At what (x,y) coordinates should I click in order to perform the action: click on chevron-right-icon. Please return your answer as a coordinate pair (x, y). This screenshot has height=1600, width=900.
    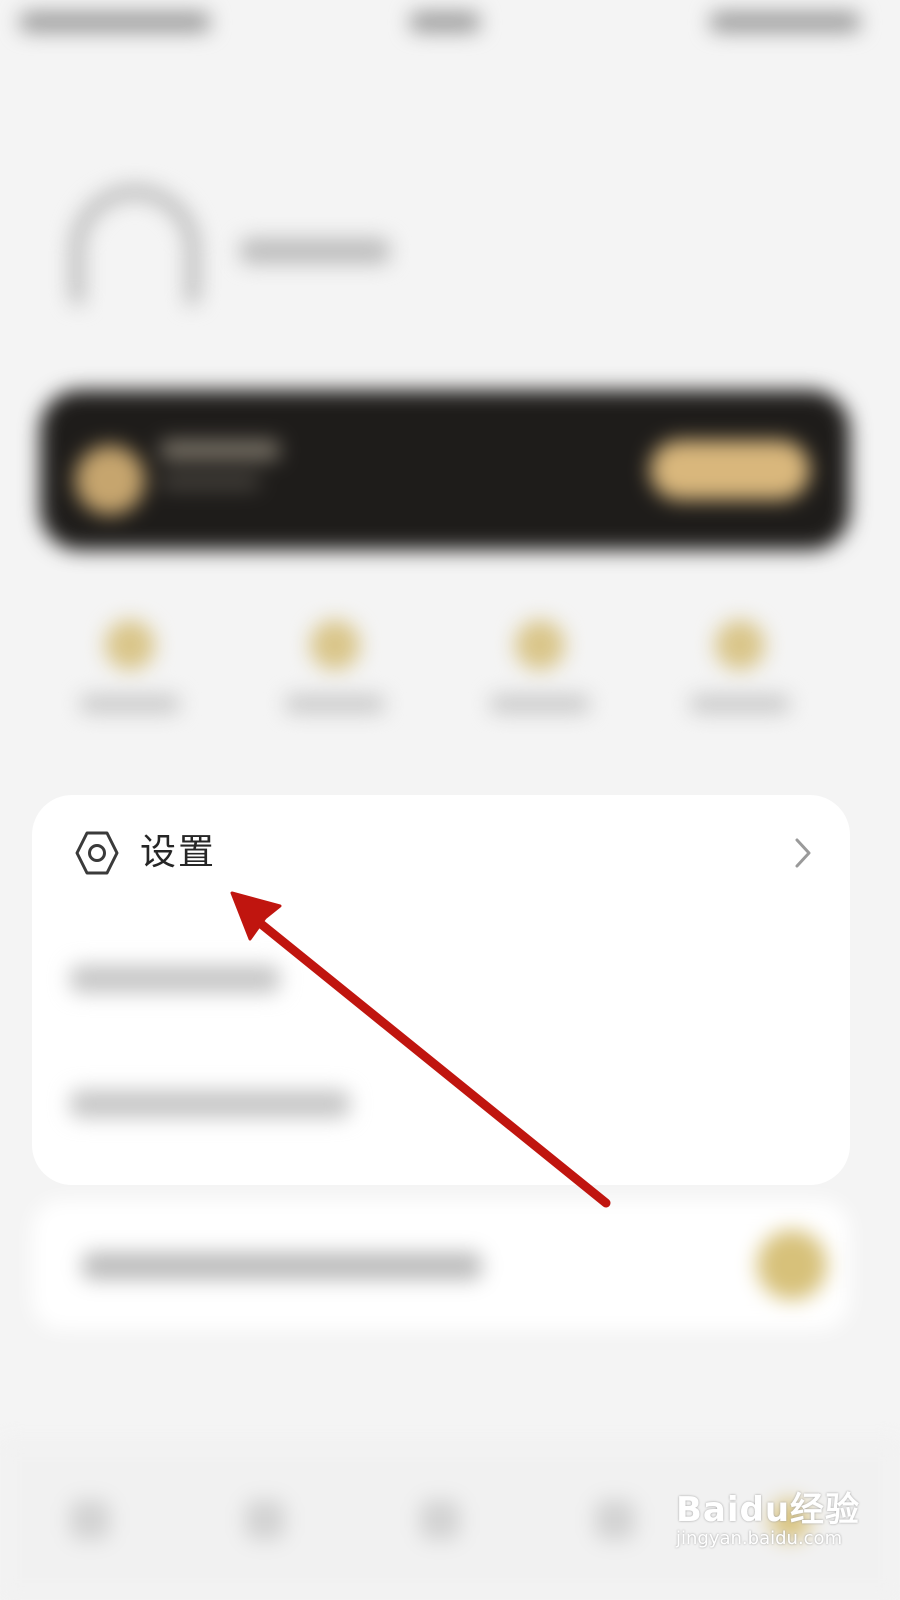
    Looking at the image, I should click on (803, 853).